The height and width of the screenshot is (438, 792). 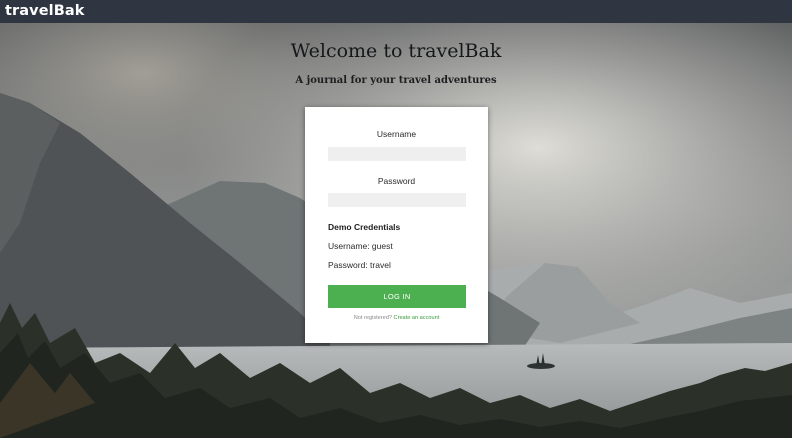 I want to click on demo-password-text: Password: travel, so click(x=359, y=265).